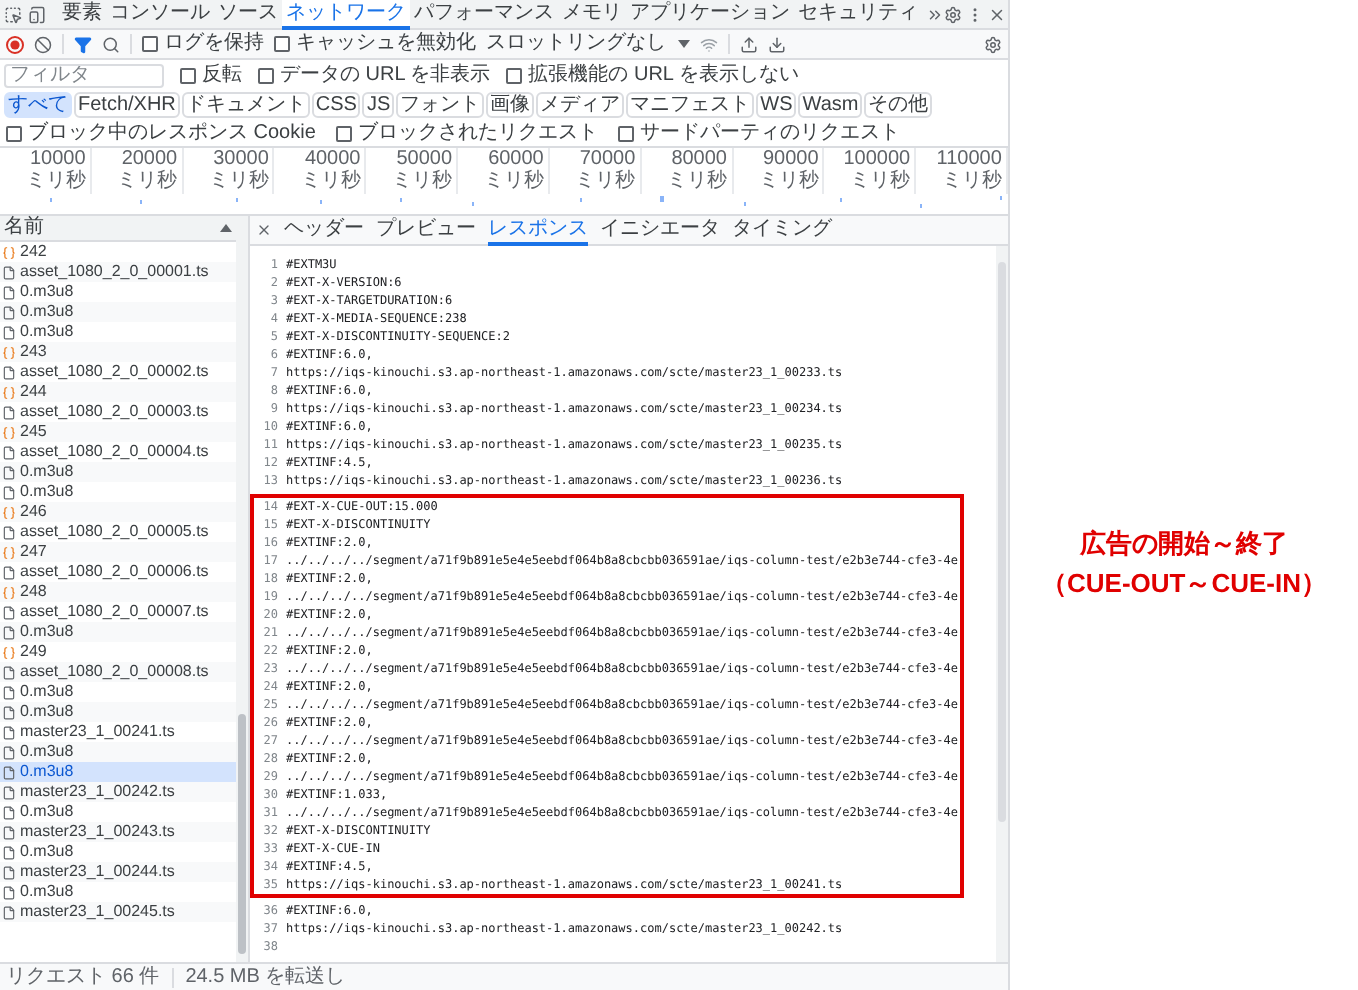  What do you see at coordinates (118, 872) in the screenshot?
I see `request-row: master23_1_00244.ts` at bounding box center [118, 872].